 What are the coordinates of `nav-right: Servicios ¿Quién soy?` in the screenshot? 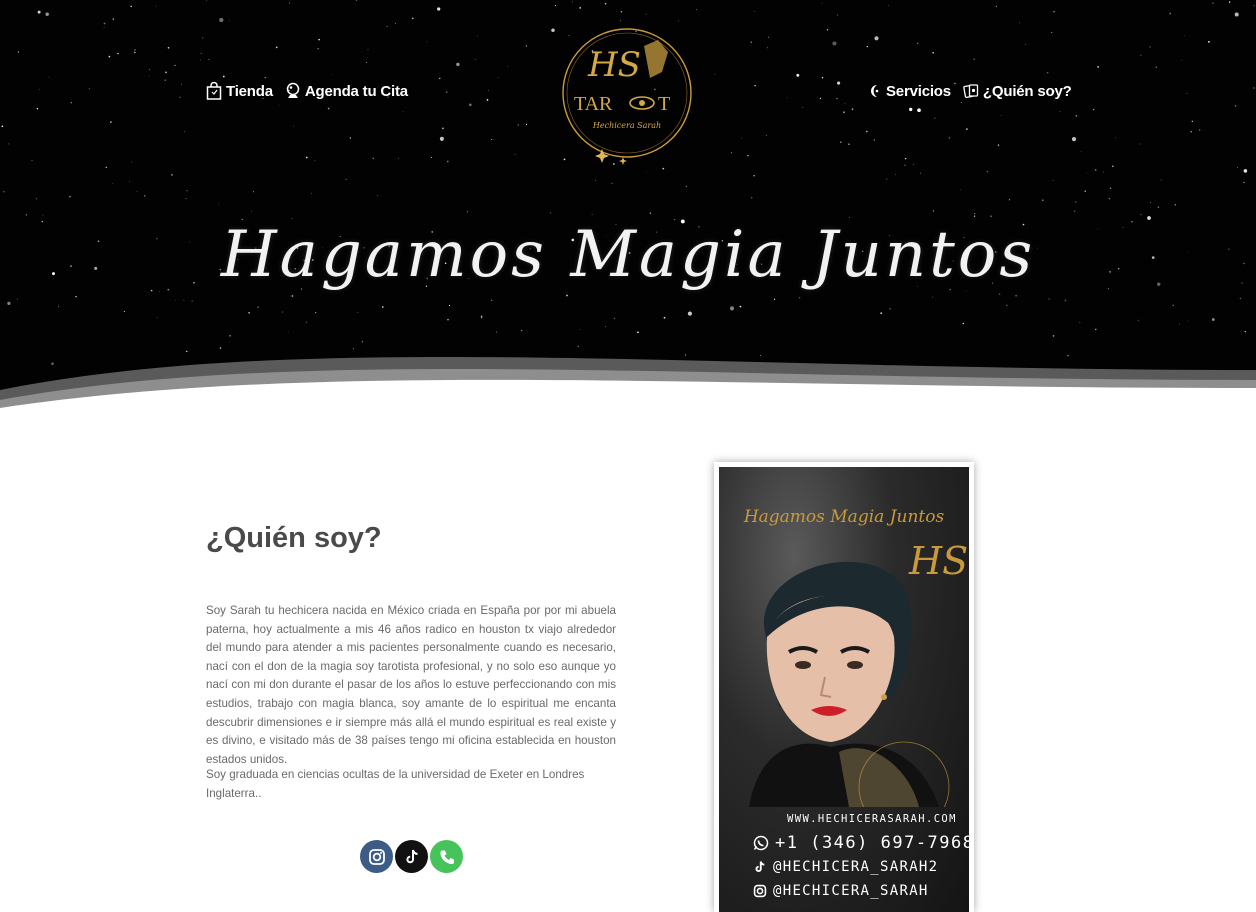 It's located at (969, 91).